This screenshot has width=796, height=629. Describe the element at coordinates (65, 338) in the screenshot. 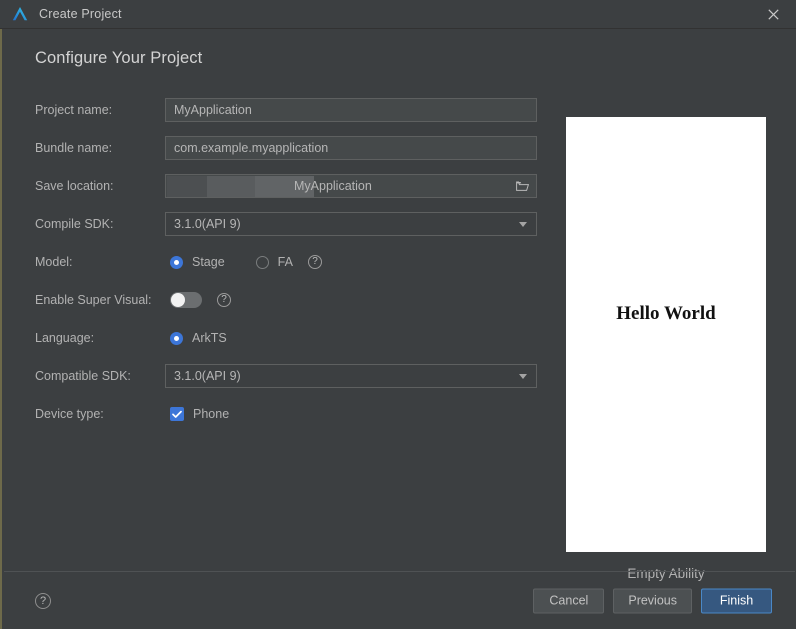

I see `language-label: Language:` at that location.